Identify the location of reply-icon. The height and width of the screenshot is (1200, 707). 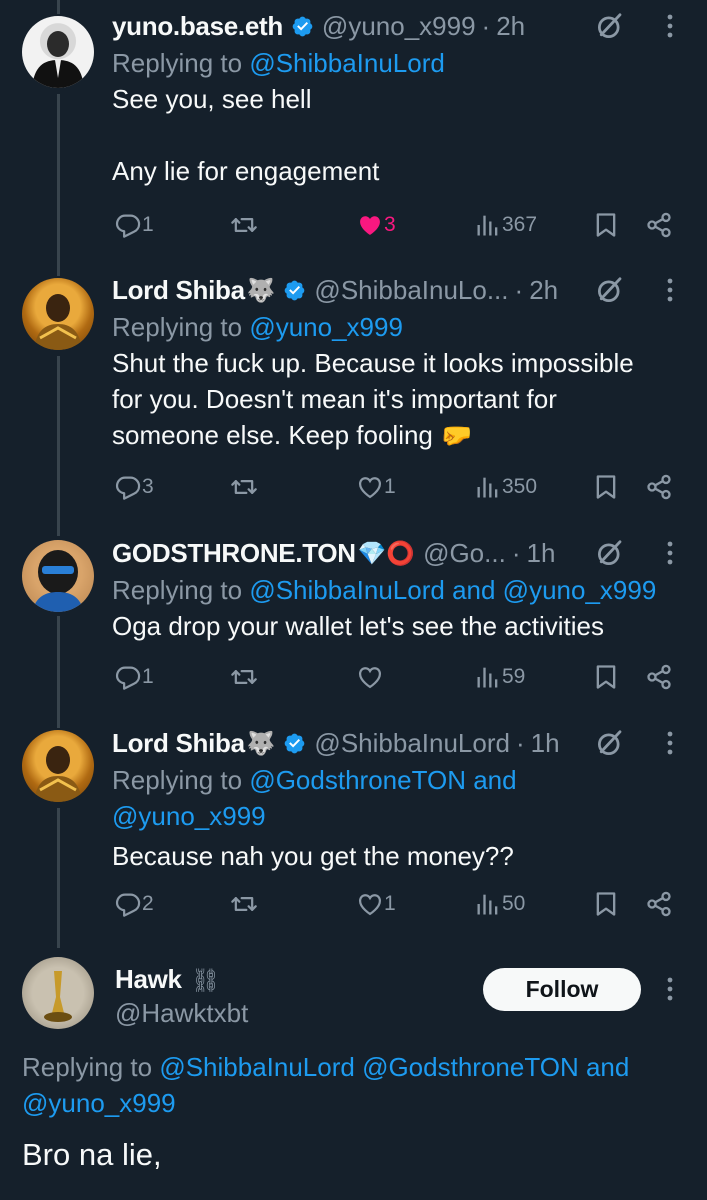
(128, 904).